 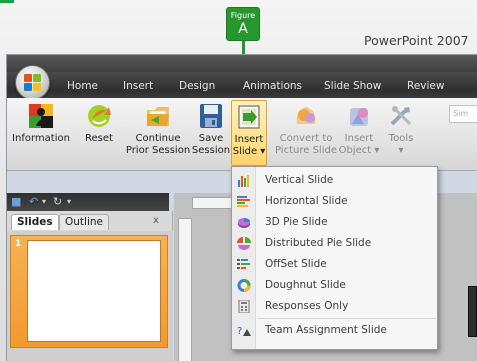 What do you see at coordinates (307, 306) in the screenshot?
I see `menu-item-label: Responses Only` at bounding box center [307, 306].